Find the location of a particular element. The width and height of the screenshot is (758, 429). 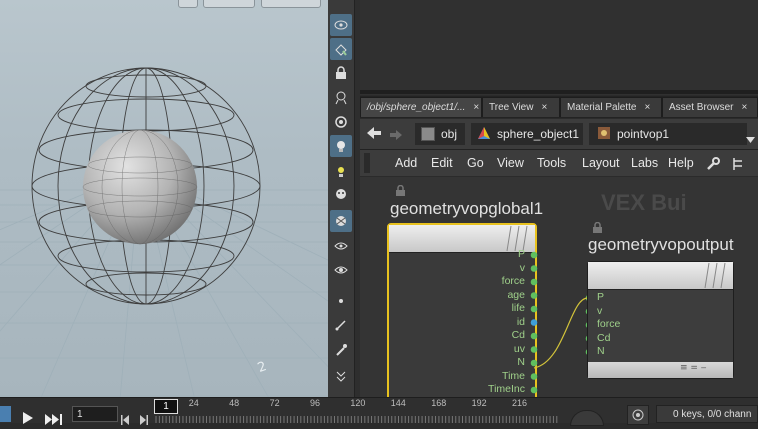

frame-ruler: 1 24 48 72 96 120 144 168 192 216 is located at coordinates (356, 410).